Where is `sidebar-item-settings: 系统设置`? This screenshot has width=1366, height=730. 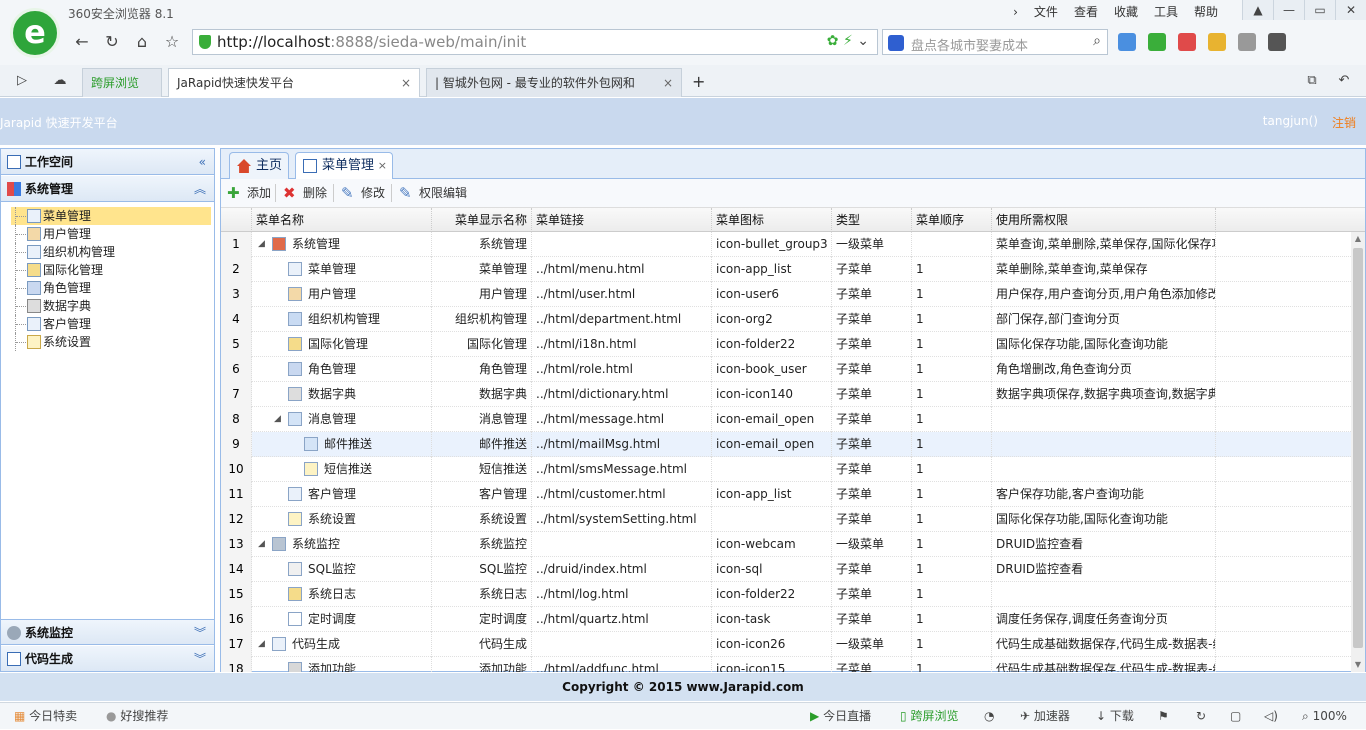
sidebar-item-settings: 系统设置 is located at coordinates (111, 342).